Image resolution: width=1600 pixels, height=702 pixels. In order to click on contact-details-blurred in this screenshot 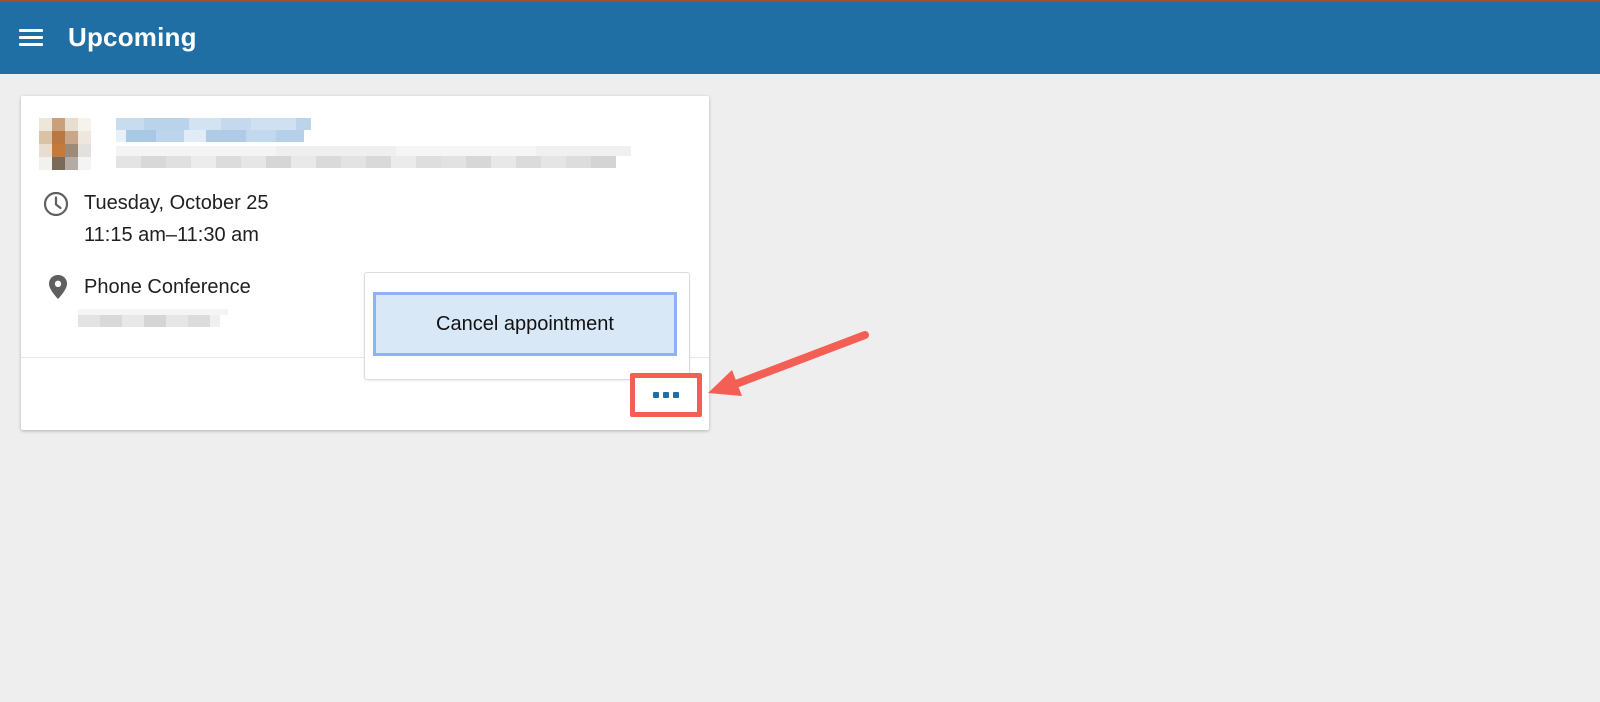, I will do `click(373, 157)`.